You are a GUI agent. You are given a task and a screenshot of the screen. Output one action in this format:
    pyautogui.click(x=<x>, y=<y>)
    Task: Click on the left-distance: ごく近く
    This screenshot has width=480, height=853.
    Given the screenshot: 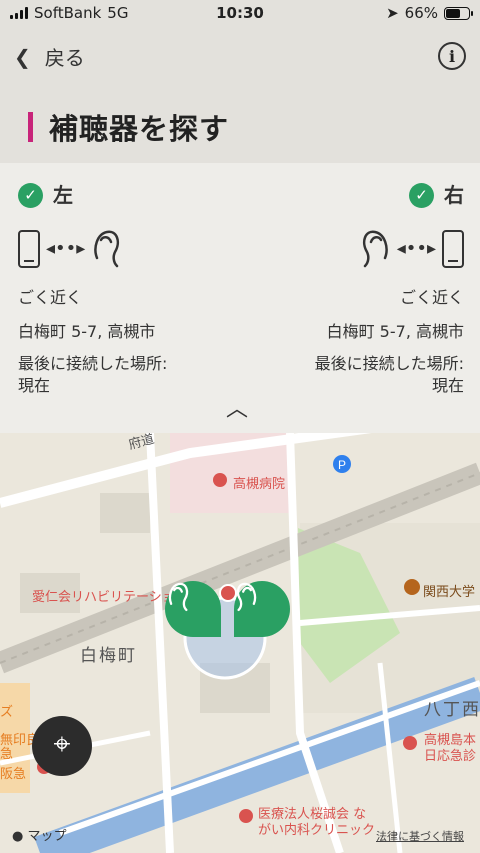 What is the action you would take?
    pyautogui.click(x=50, y=297)
    